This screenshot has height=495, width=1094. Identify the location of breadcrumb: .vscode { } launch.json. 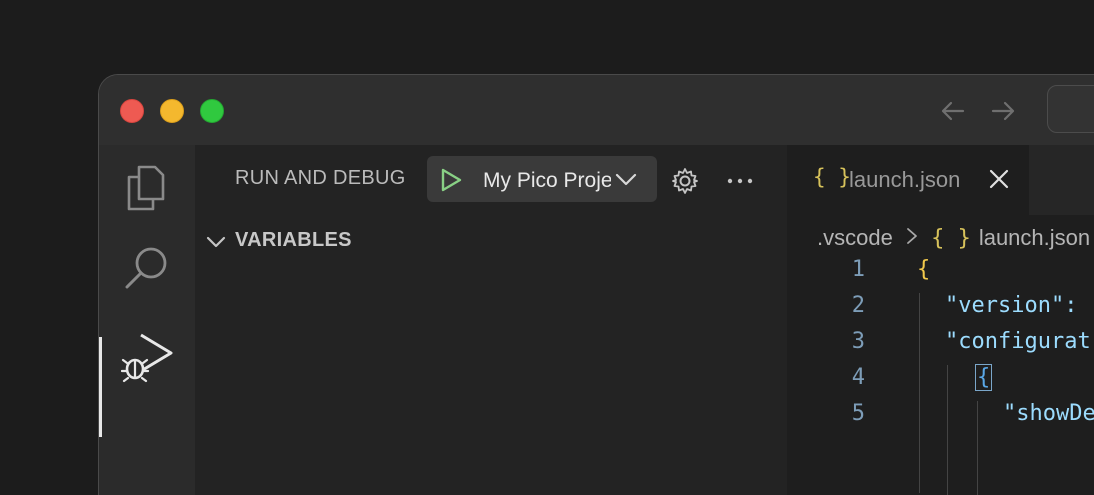
(953, 238).